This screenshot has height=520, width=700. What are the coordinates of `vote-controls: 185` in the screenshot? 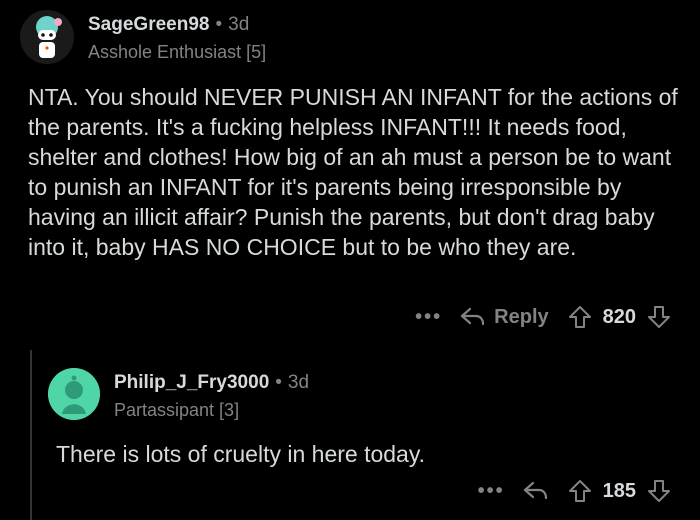 It's located at (619, 491).